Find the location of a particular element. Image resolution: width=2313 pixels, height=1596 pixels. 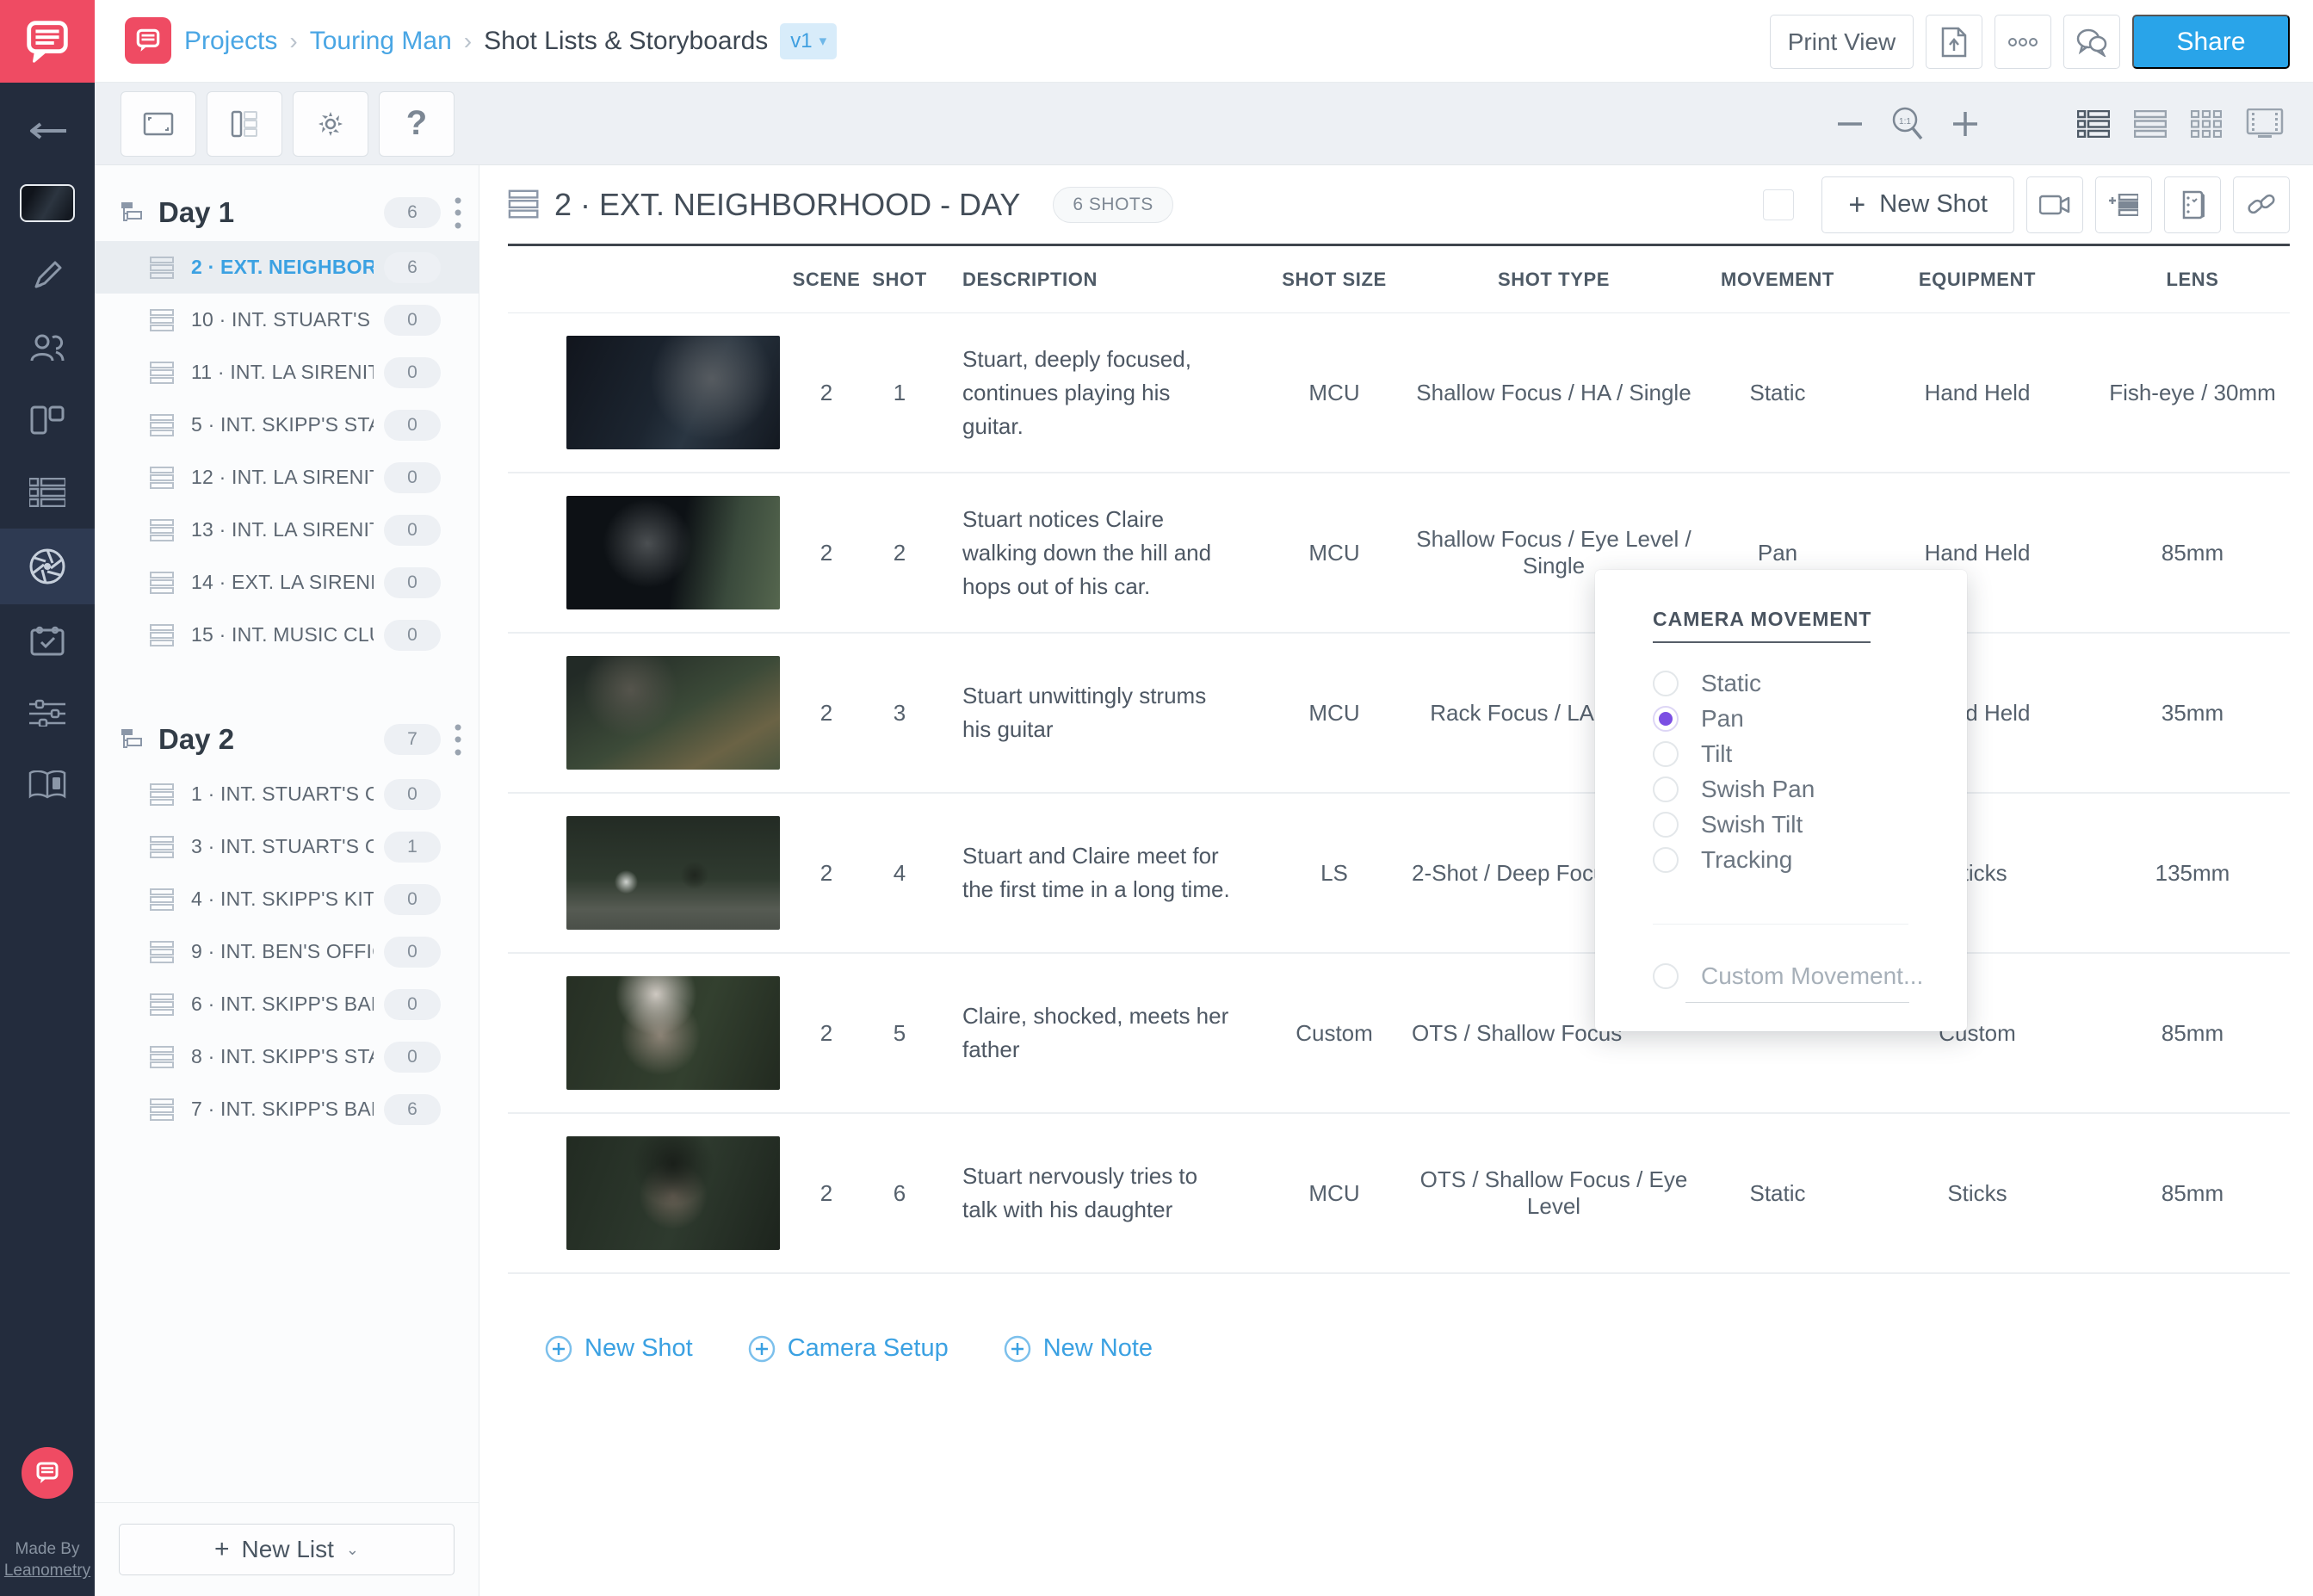

cell-shot-size: LS is located at coordinates (1334, 873).